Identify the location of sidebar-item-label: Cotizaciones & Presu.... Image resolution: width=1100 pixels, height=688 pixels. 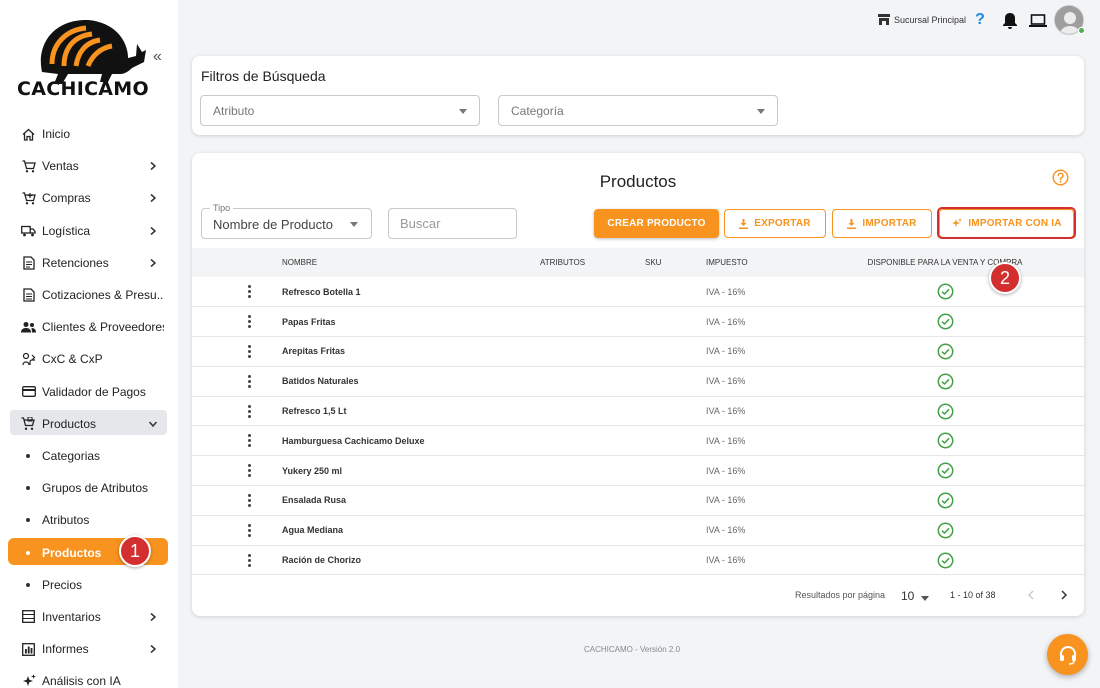
(103, 295).